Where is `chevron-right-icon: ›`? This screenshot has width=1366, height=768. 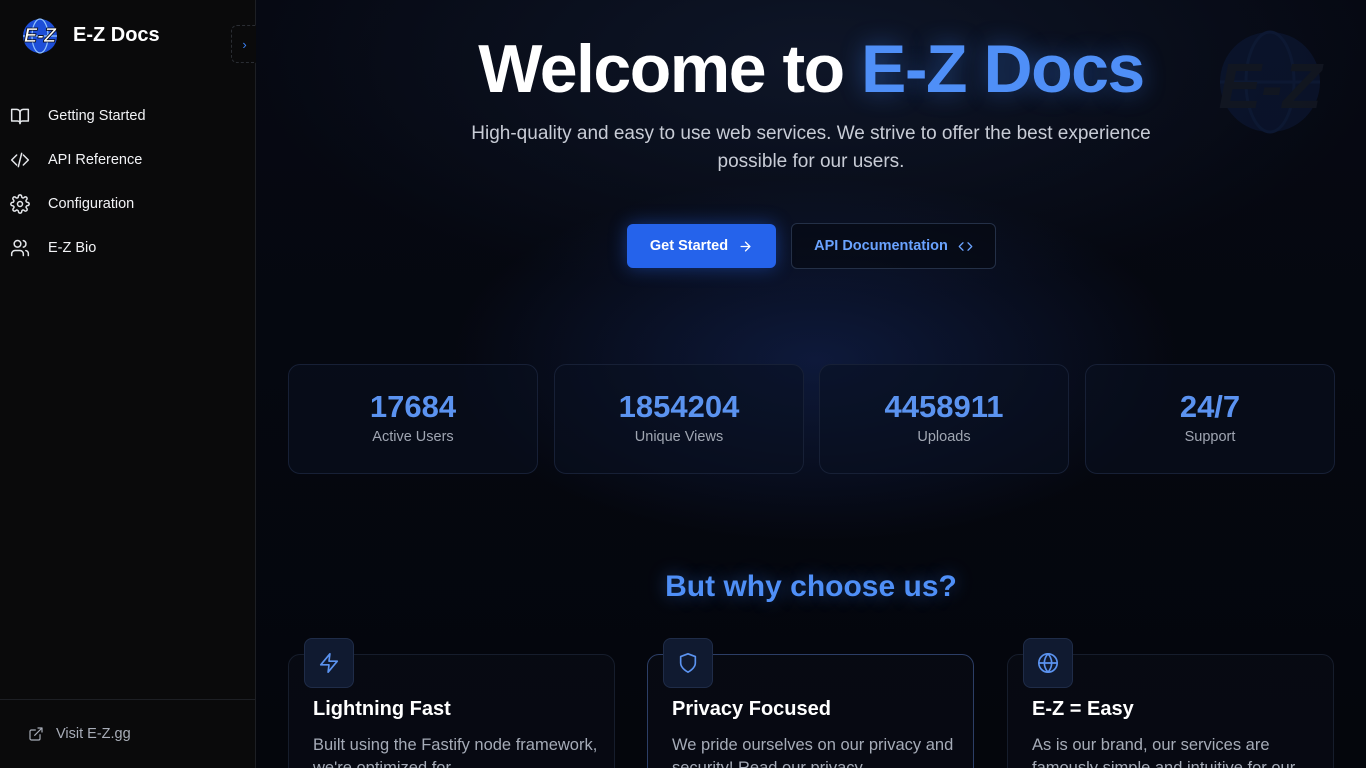
chevron-right-icon: › is located at coordinates (244, 44).